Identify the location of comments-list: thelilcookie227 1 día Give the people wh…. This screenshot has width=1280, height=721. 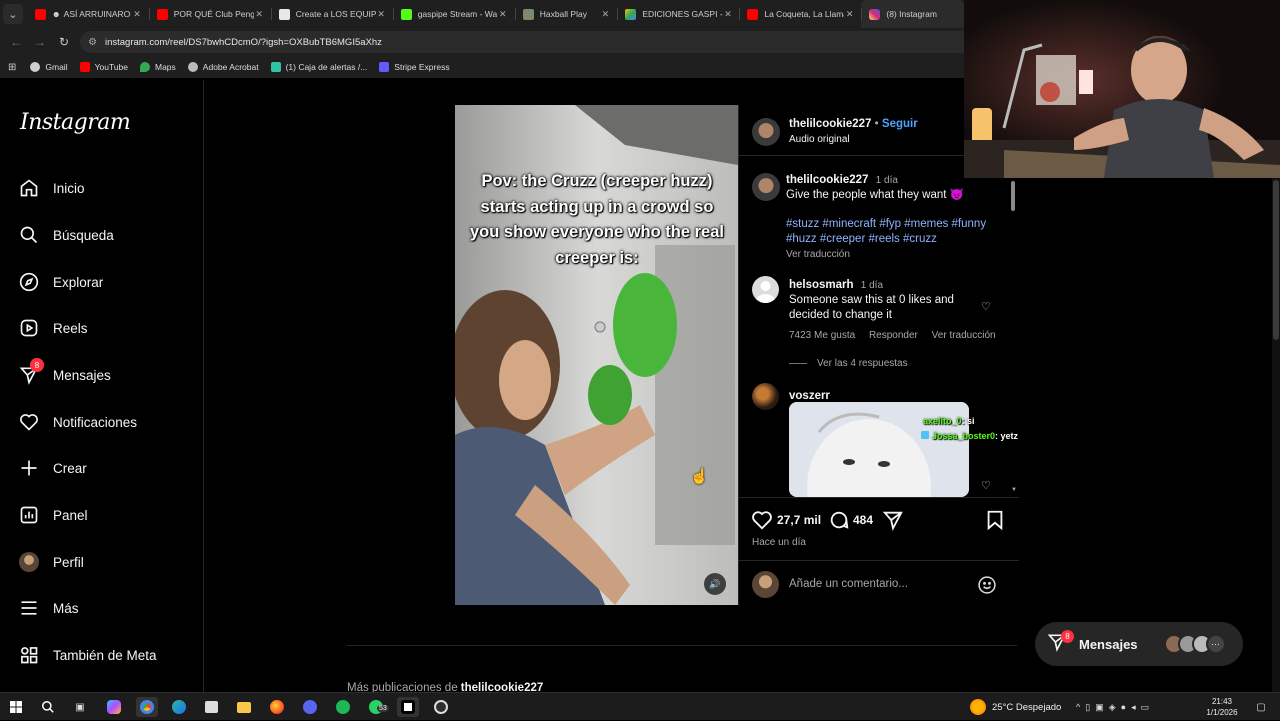
(879, 337).